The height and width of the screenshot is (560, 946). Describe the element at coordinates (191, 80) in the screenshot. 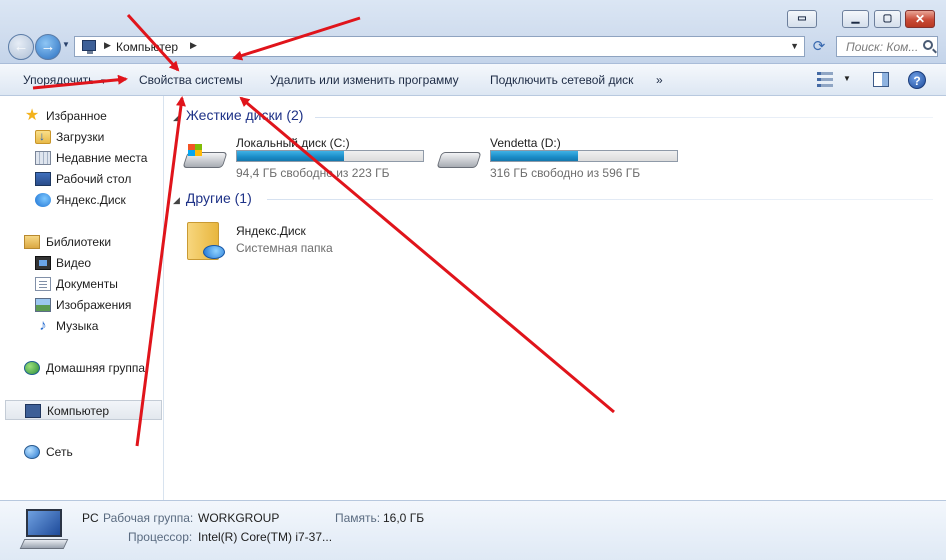

I see `system-properties-button: Свойства системы` at that location.